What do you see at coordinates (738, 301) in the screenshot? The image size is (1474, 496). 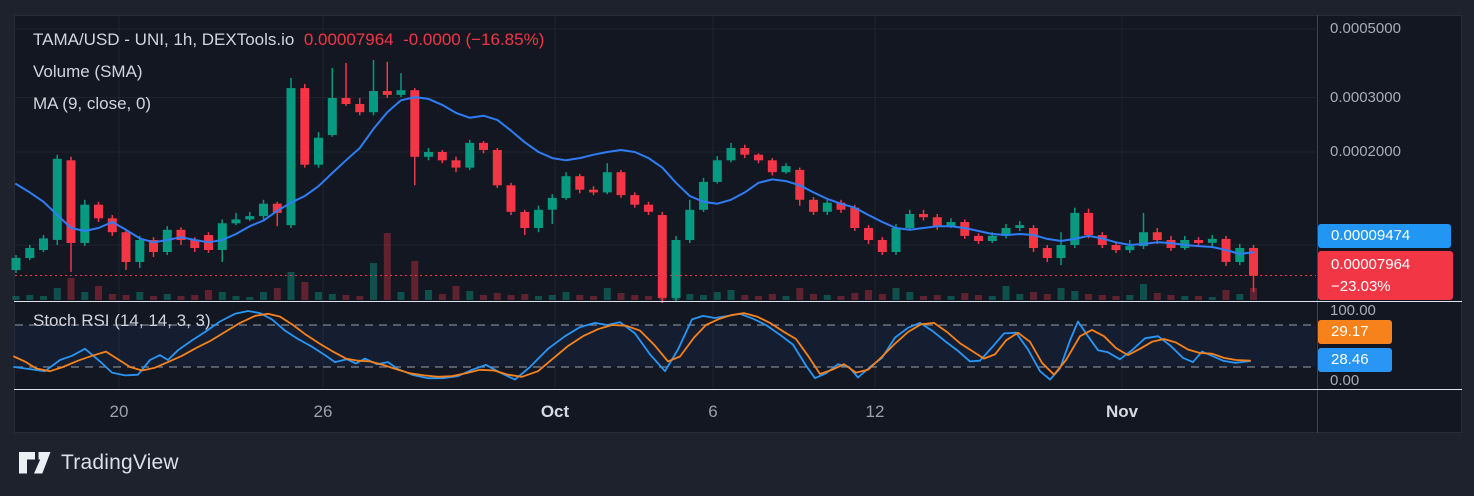 I see `pane-separator` at bounding box center [738, 301].